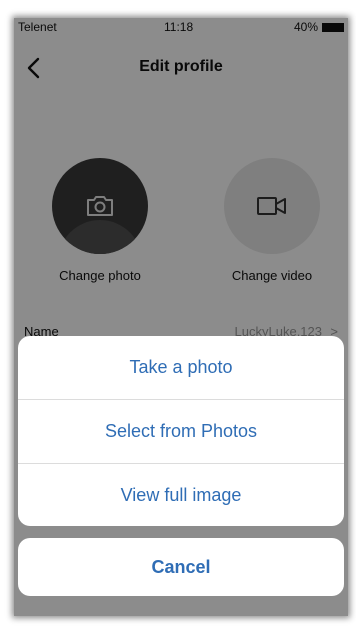  I want to click on select-from-photos-button: Select from Photos, so click(181, 432).